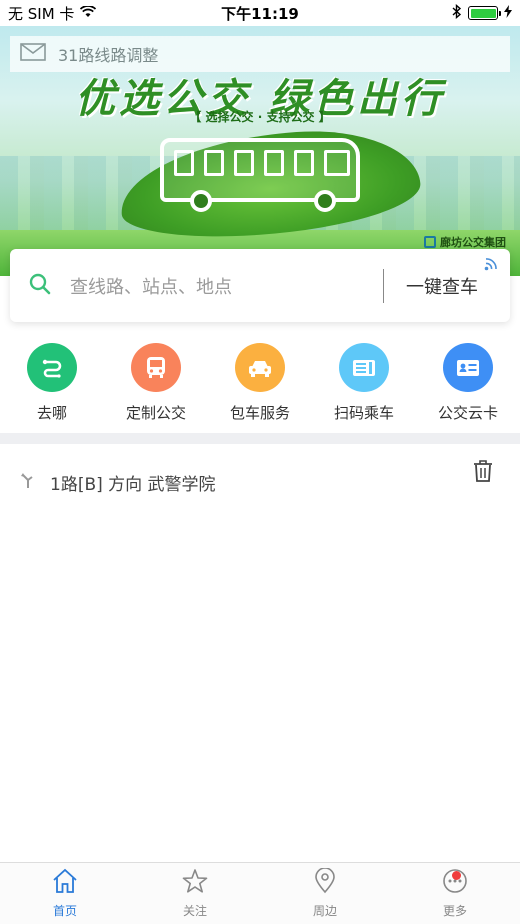 Image resolution: width=520 pixels, height=924 pixels. I want to click on search-icon, so click(40, 286).